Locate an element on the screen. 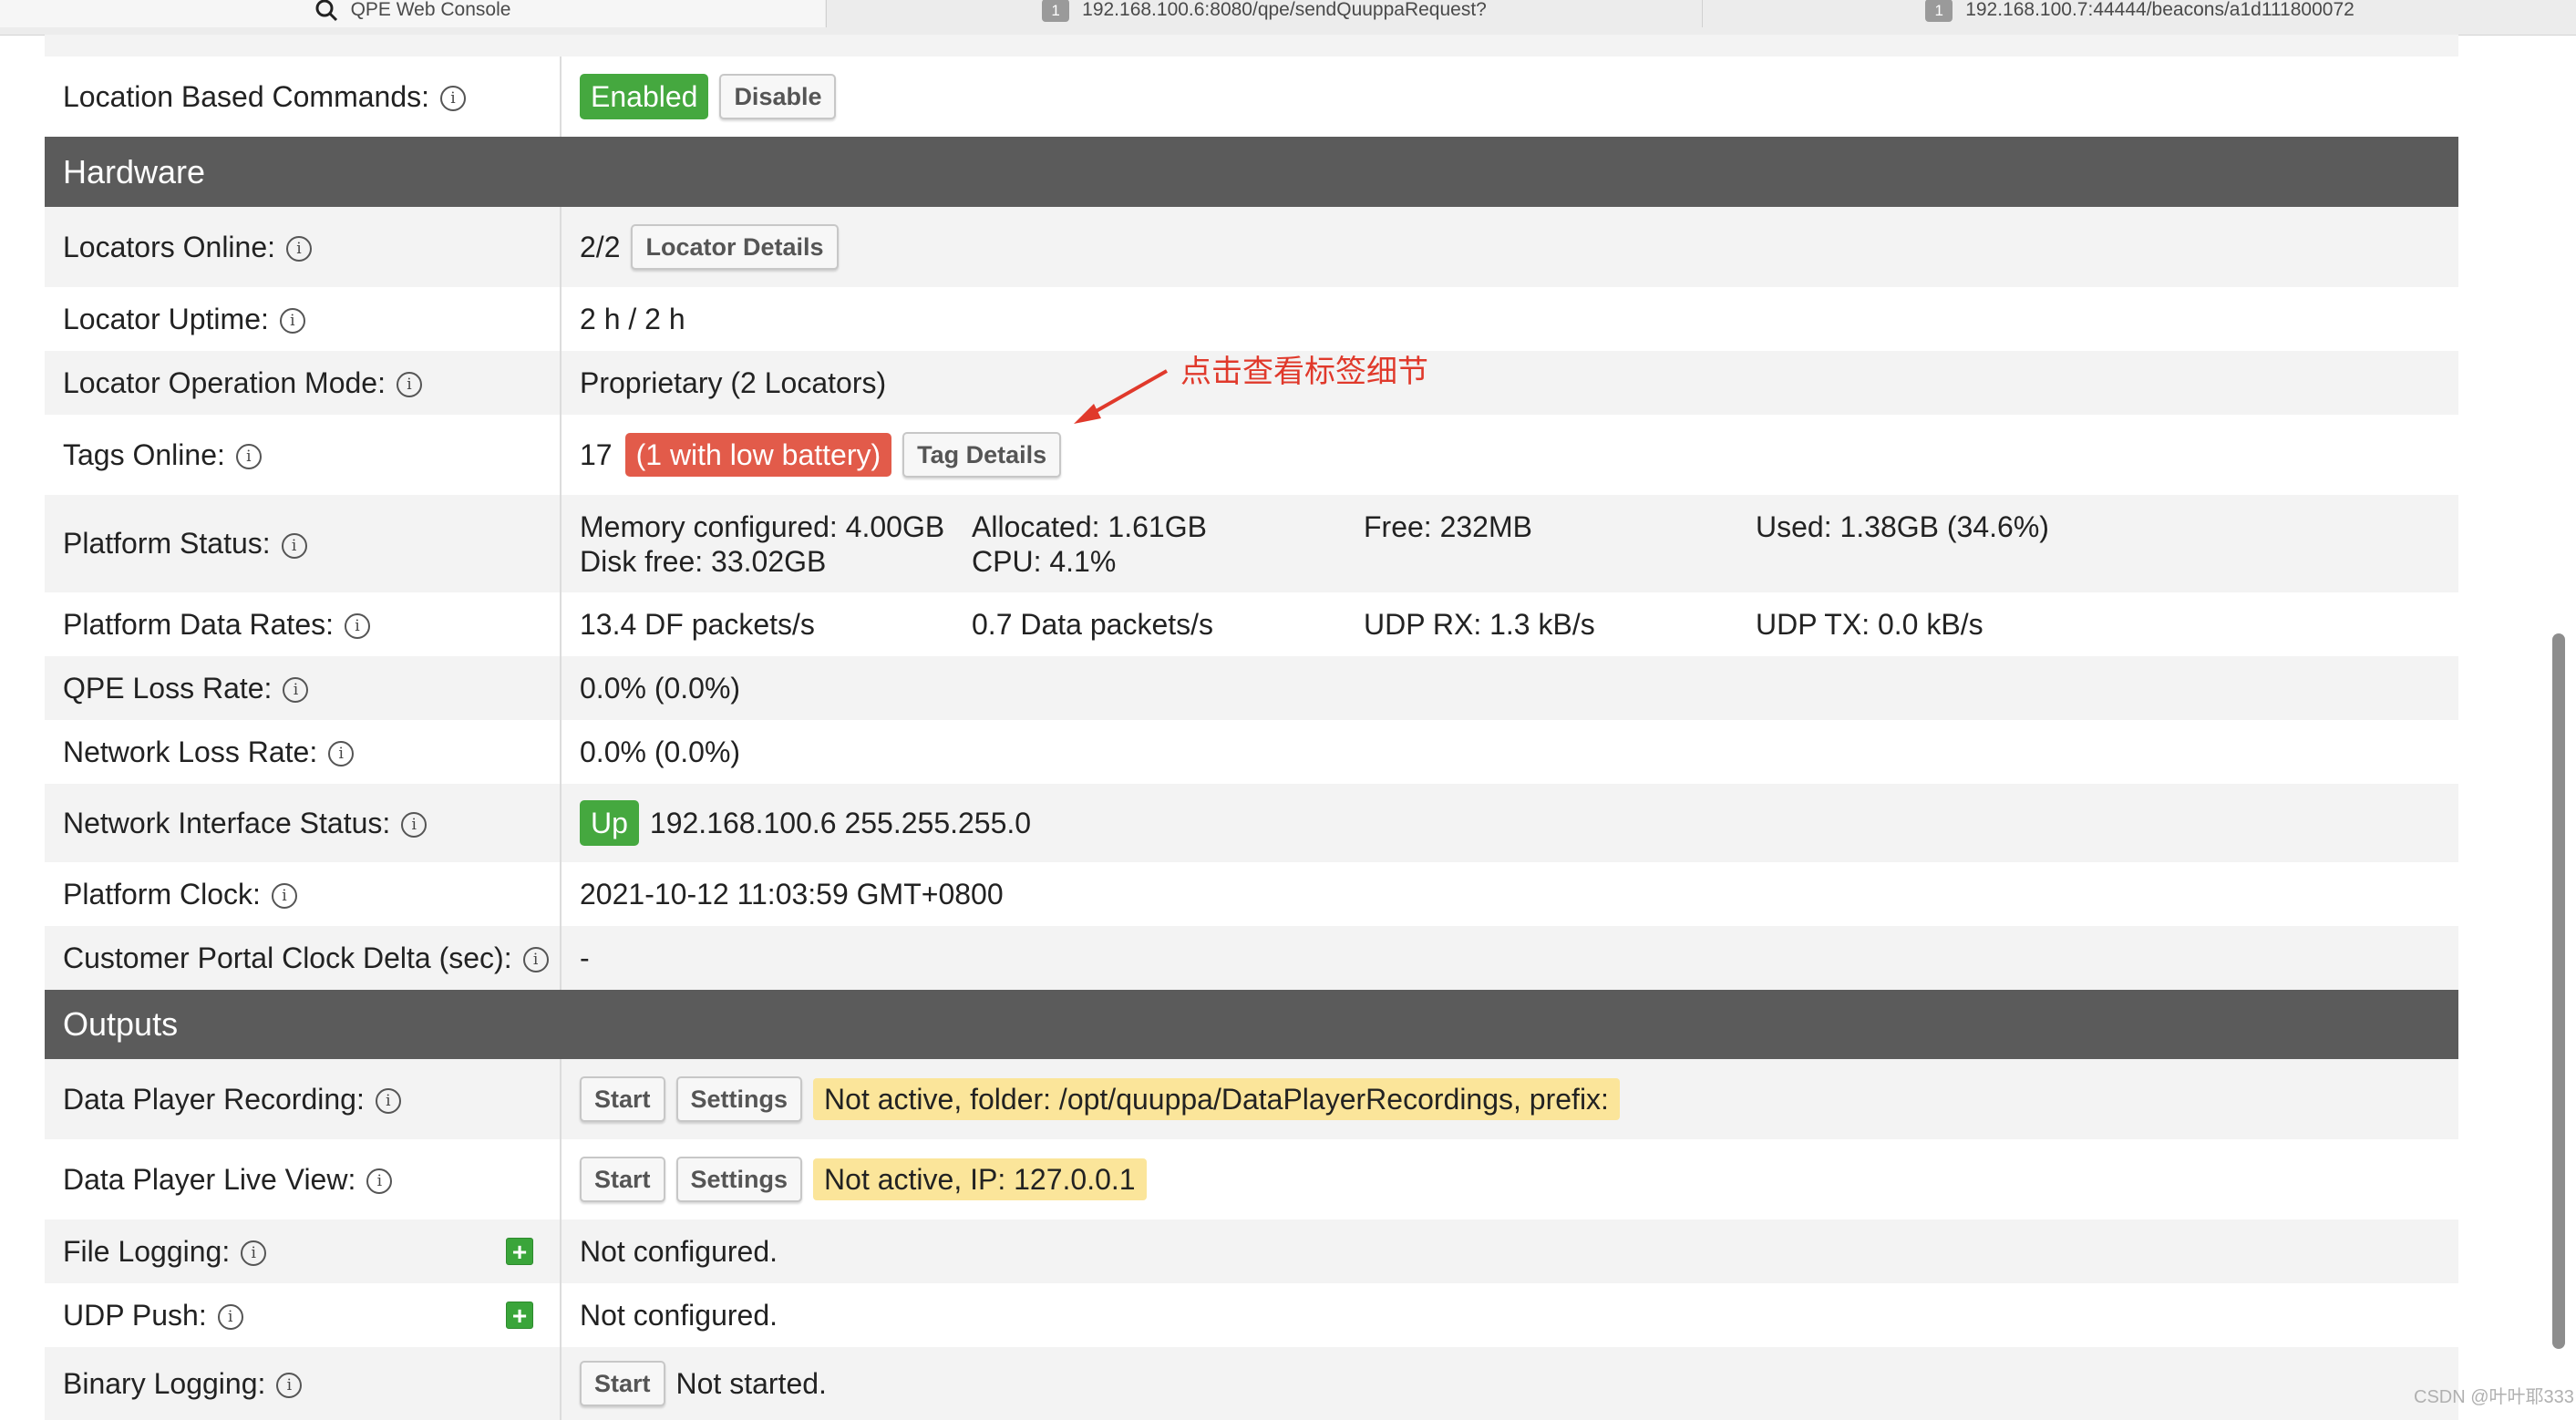 Image resolution: width=2576 pixels, height=1420 pixels. data-packets-rate: 0.7 Data packets/s is located at coordinates (1093, 625).